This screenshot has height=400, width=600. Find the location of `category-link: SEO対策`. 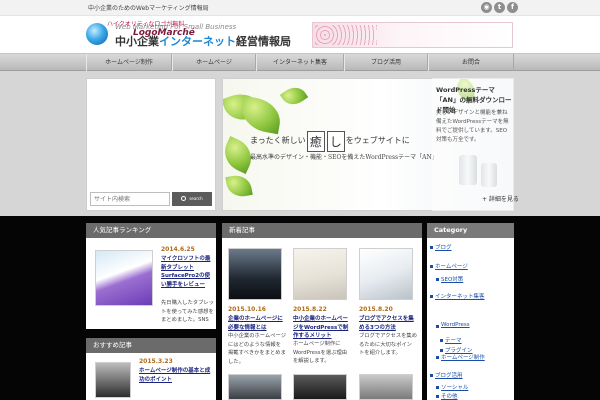

category-link: SEO対策 is located at coordinates (452, 279).